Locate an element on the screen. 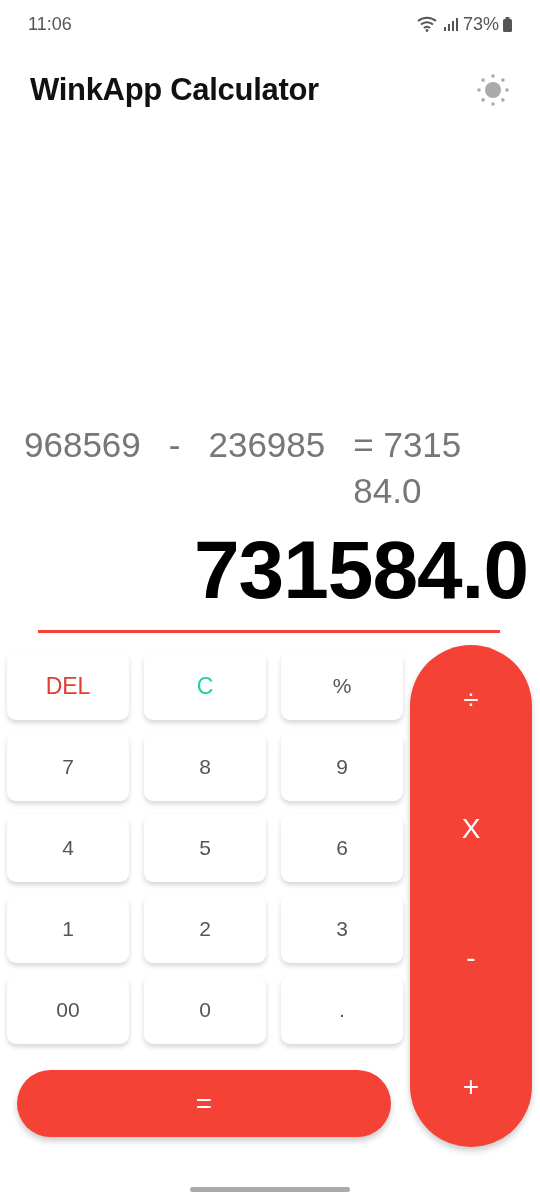  expression-operand: 968569 is located at coordinates (82, 445).